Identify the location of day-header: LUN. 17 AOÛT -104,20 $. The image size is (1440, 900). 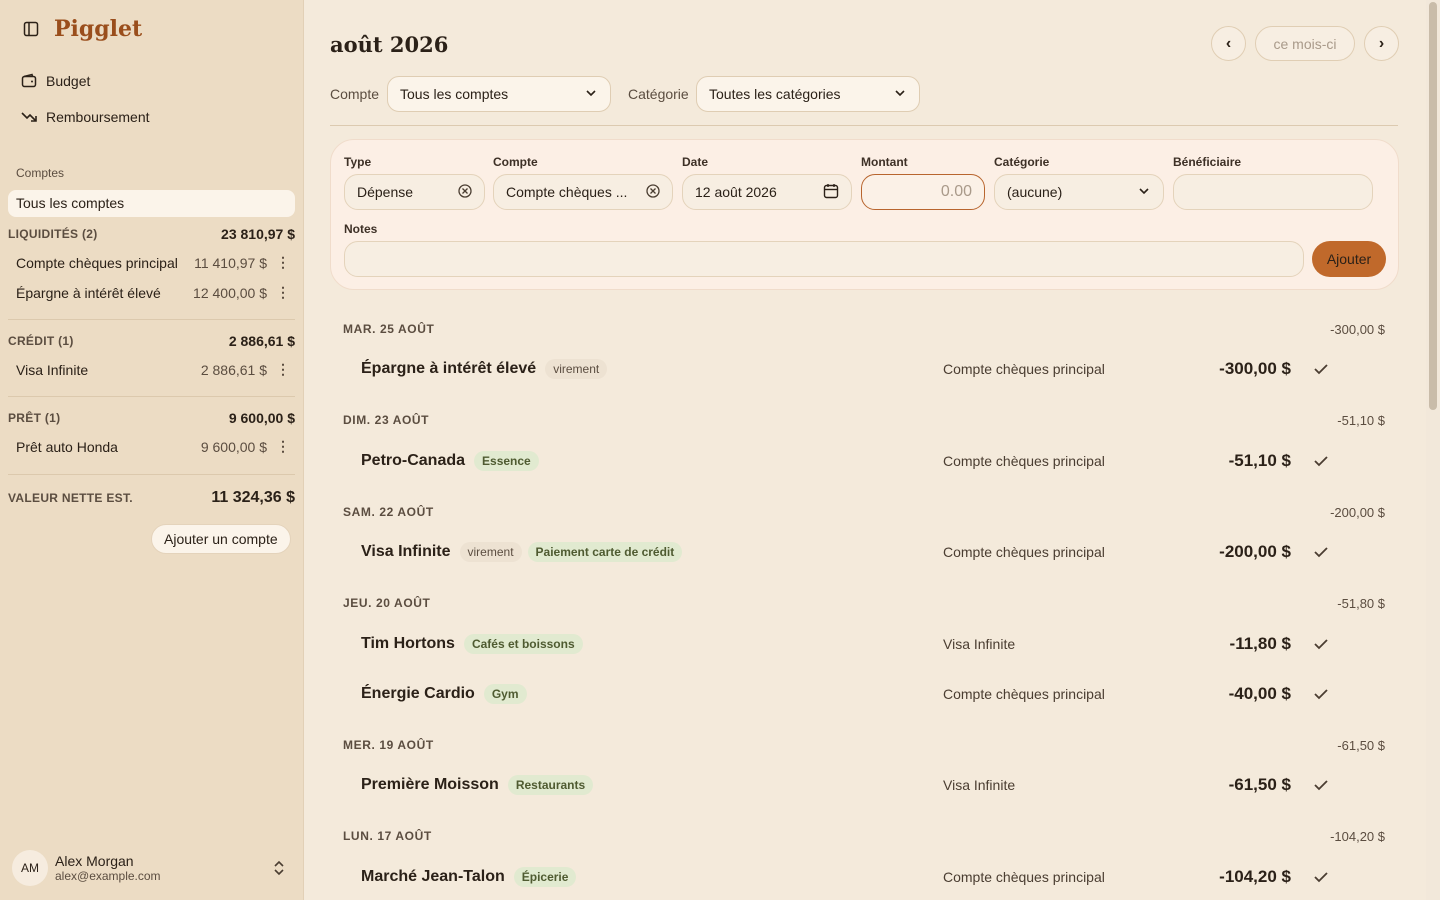
(864, 836).